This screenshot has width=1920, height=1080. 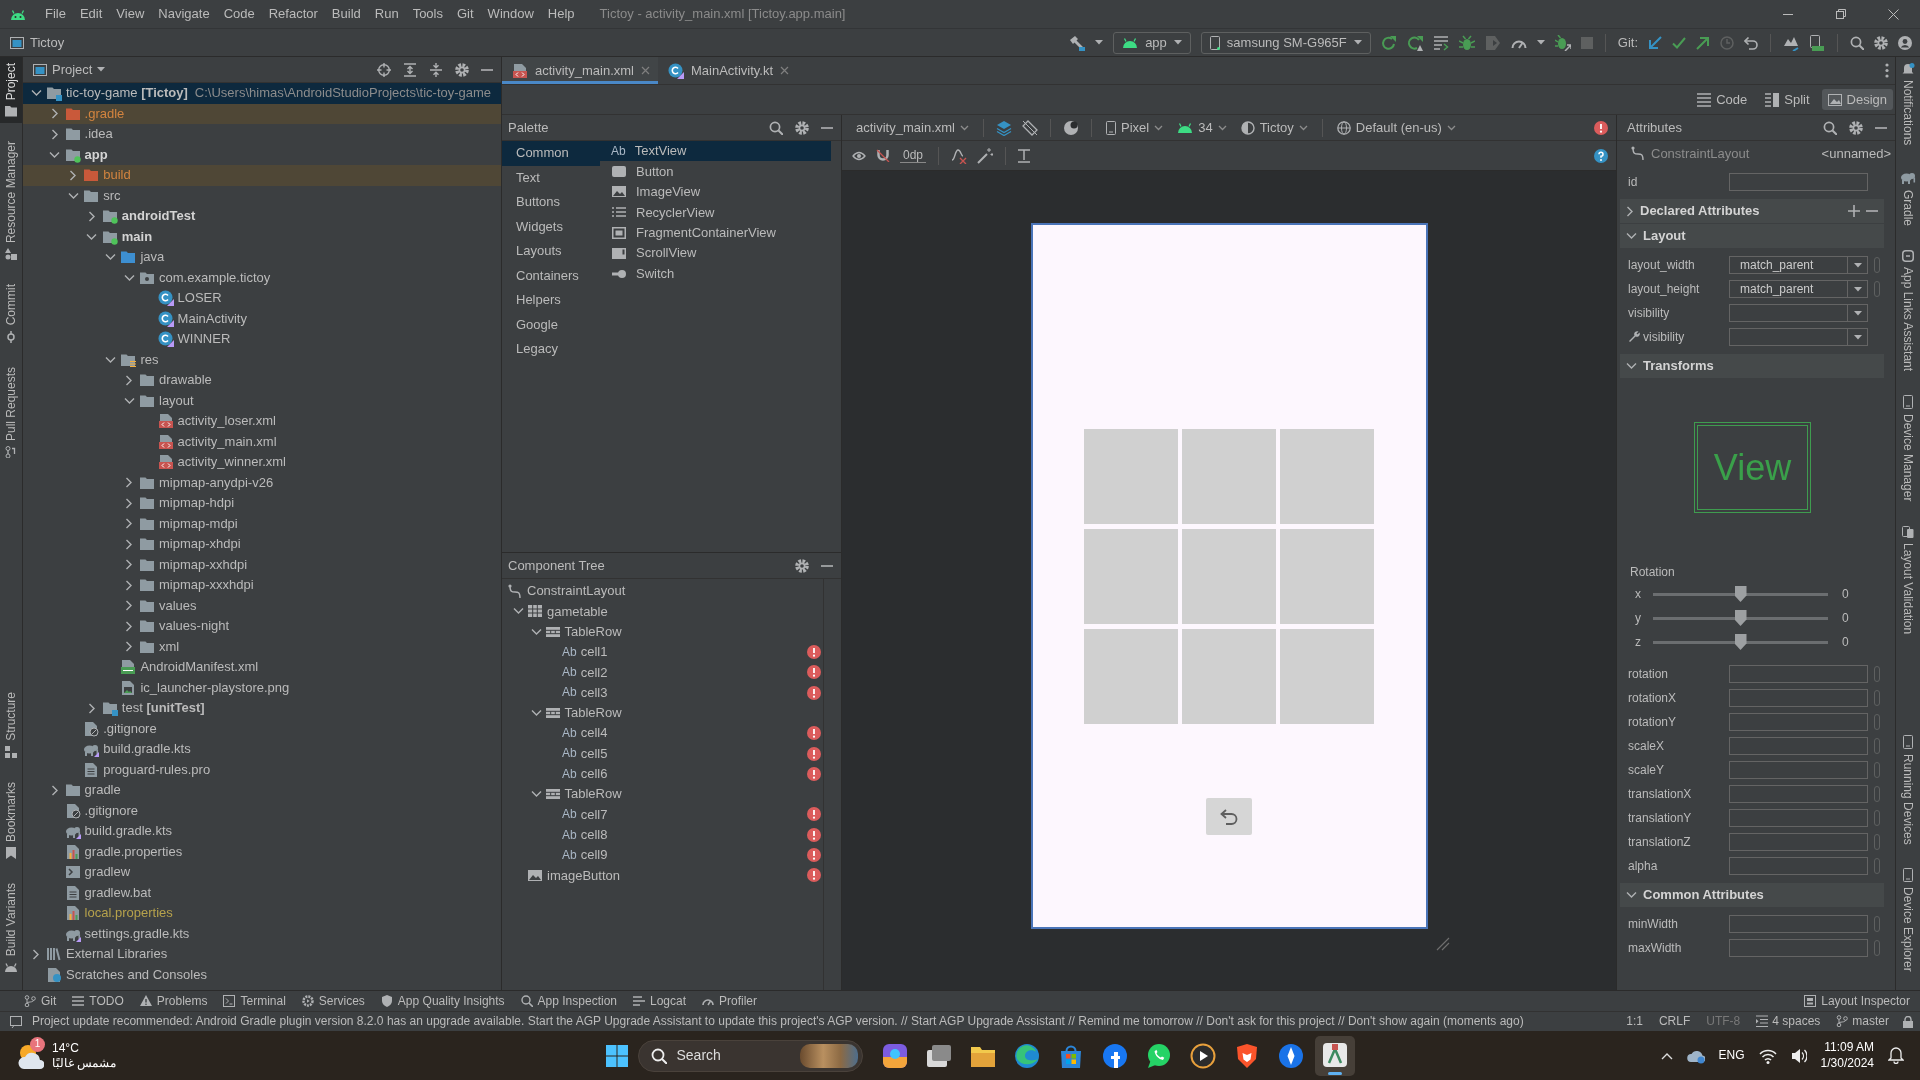 What do you see at coordinates (1466, 42) in the screenshot?
I see `bug-icon` at bounding box center [1466, 42].